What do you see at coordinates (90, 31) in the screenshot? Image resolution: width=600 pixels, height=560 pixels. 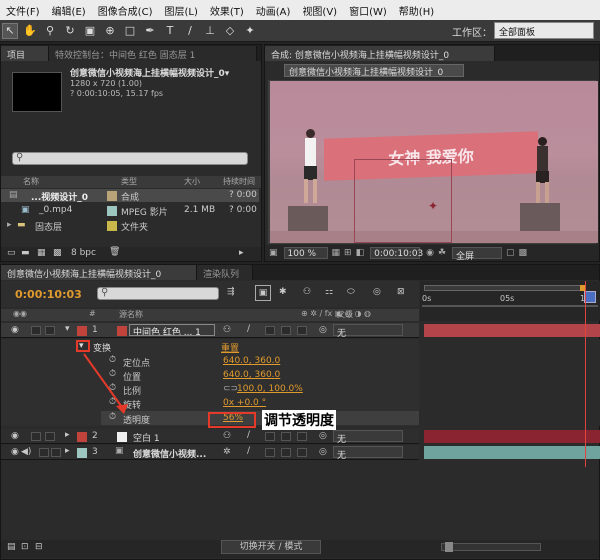 I see `camera-tool-icon: ▣` at bounding box center [90, 31].